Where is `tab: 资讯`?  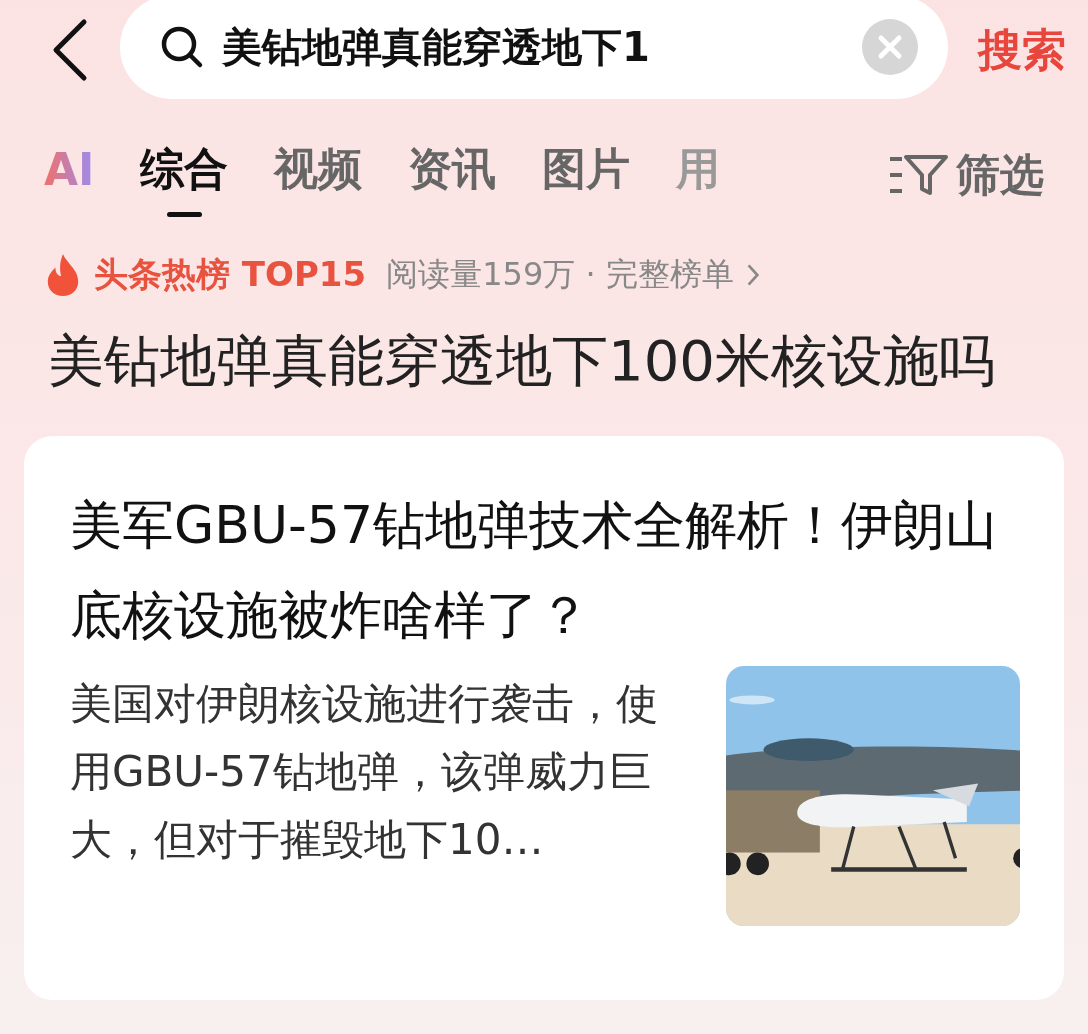 tab: 资讯 is located at coordinates (452, 175).